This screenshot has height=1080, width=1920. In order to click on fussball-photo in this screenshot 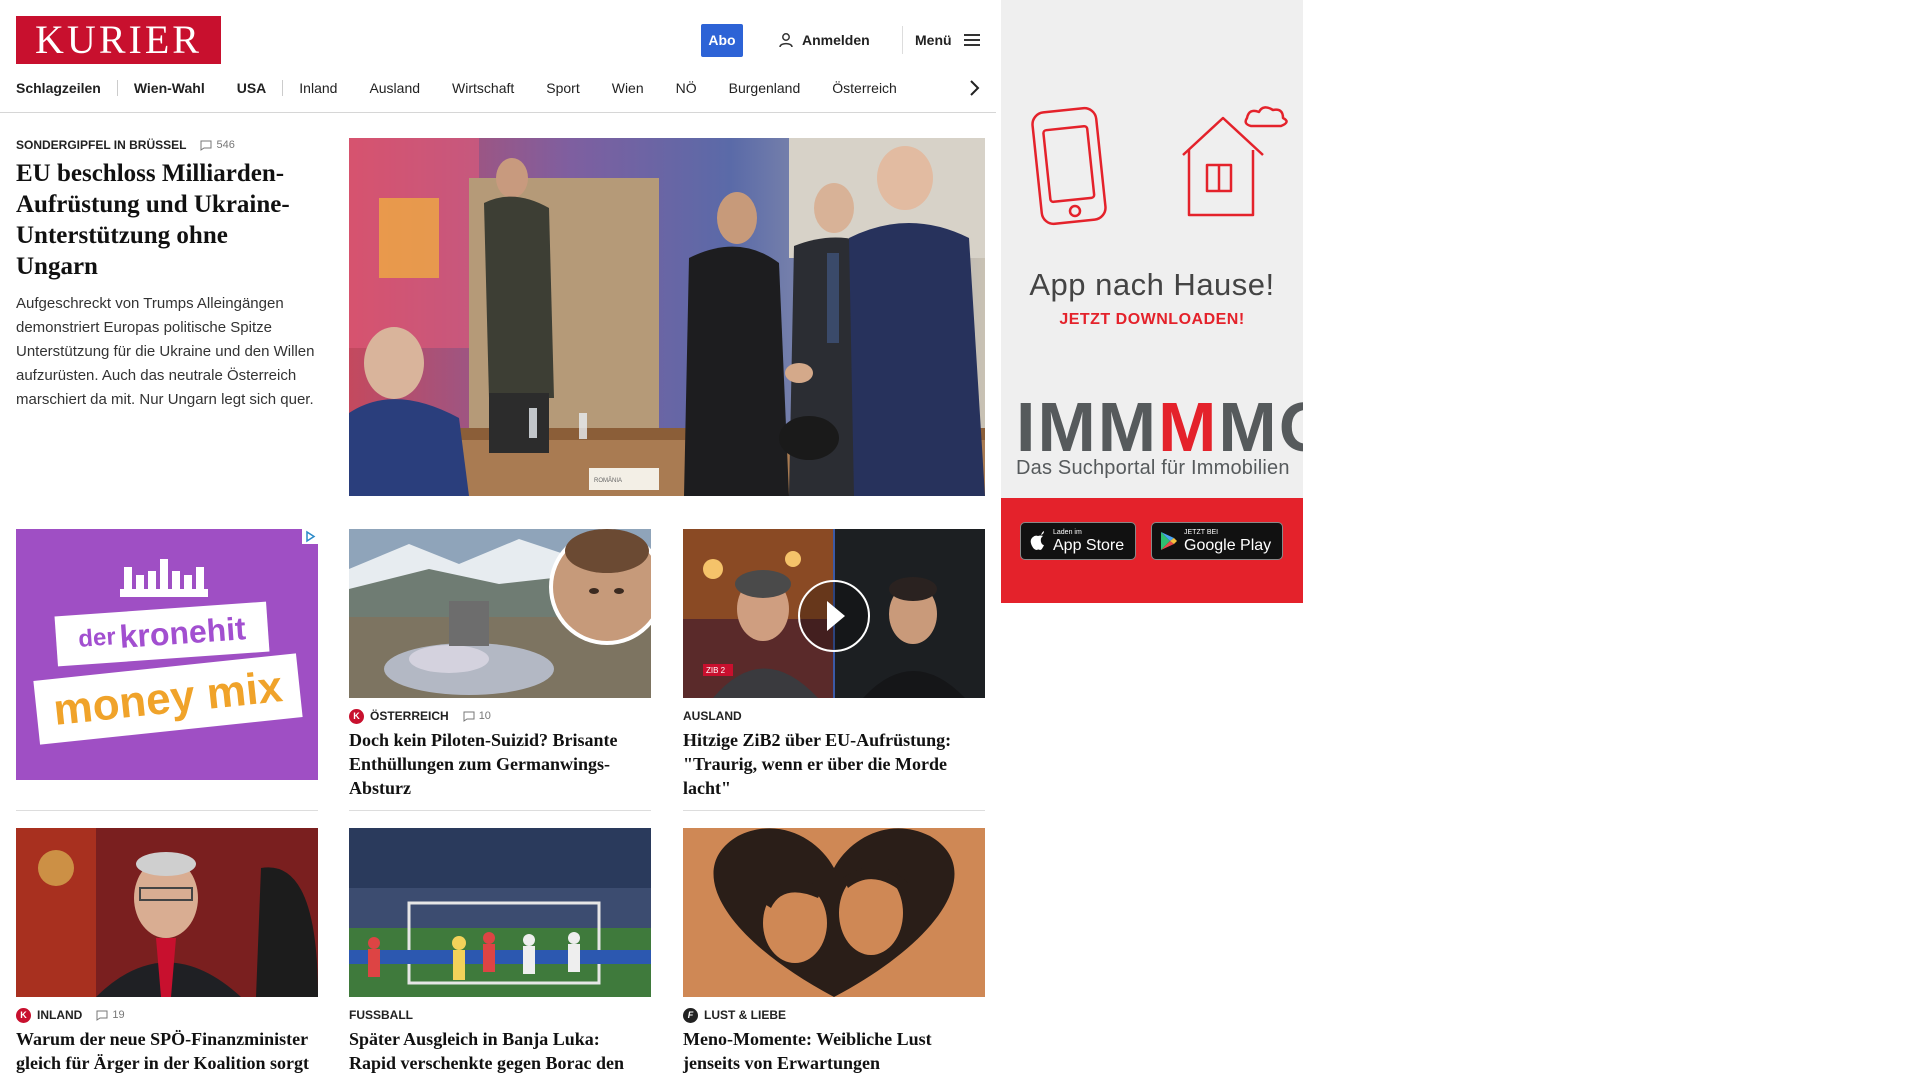, I will do `click(500, 912)`.